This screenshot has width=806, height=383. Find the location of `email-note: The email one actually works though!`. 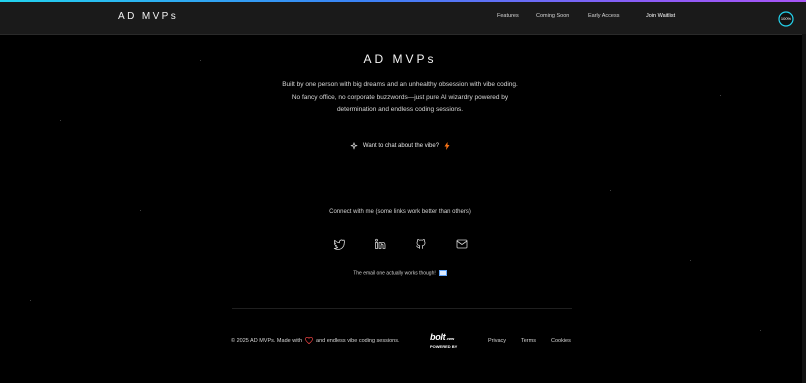

email-note: The email one actually works though! is located at coordinates (400, 273).